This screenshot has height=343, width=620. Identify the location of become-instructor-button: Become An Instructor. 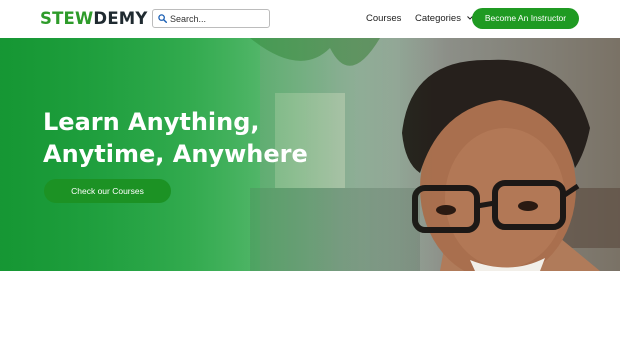
(525, 18).